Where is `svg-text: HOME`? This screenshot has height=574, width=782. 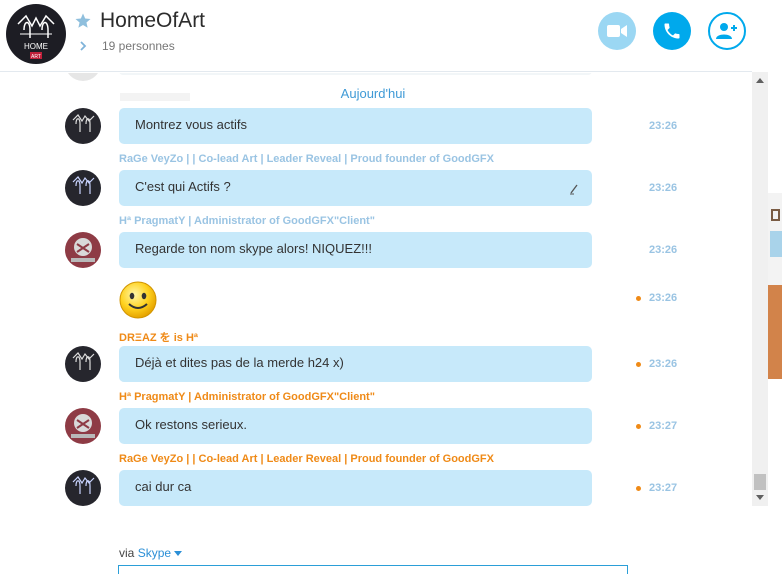
svg-text: HOME is located at coordinates (36, 46).